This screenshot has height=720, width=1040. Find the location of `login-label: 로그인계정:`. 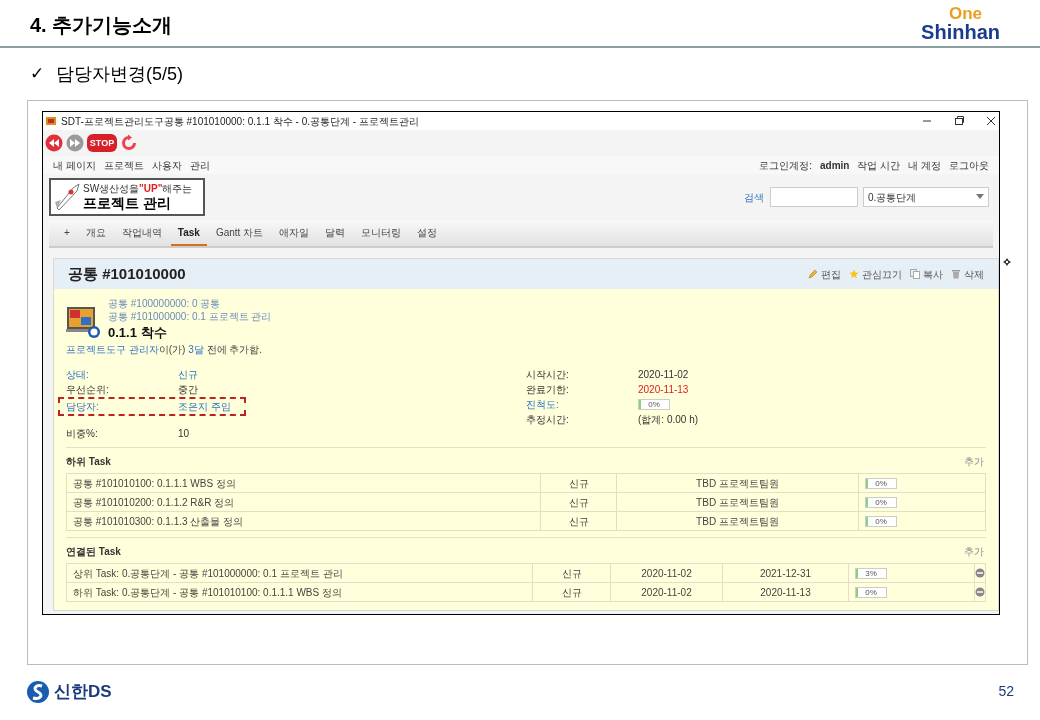

login-label: 로그인계정: is located at coordinates (785, 165).